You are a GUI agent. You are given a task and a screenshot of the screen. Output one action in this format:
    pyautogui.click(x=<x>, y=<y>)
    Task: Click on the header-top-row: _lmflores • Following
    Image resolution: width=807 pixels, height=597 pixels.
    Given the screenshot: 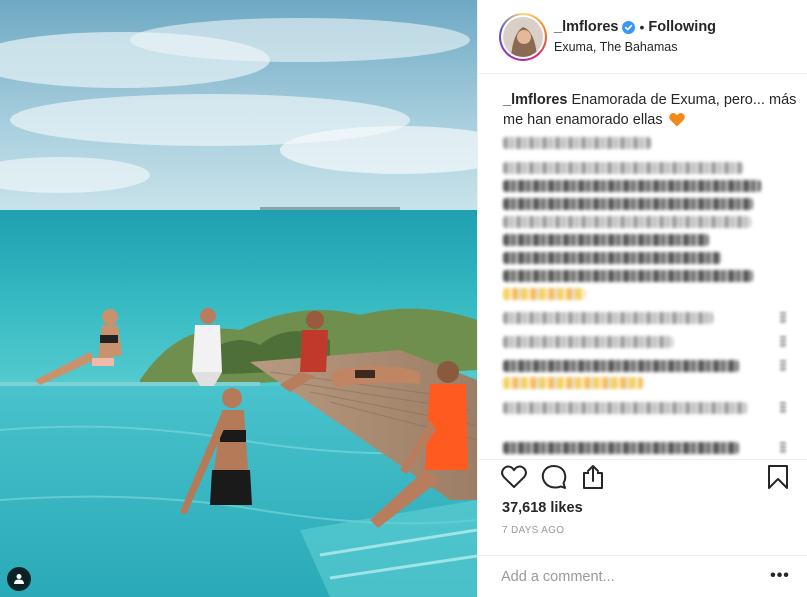 What is the action you would take?
    pyautogui.click(x=635, y=27)
    